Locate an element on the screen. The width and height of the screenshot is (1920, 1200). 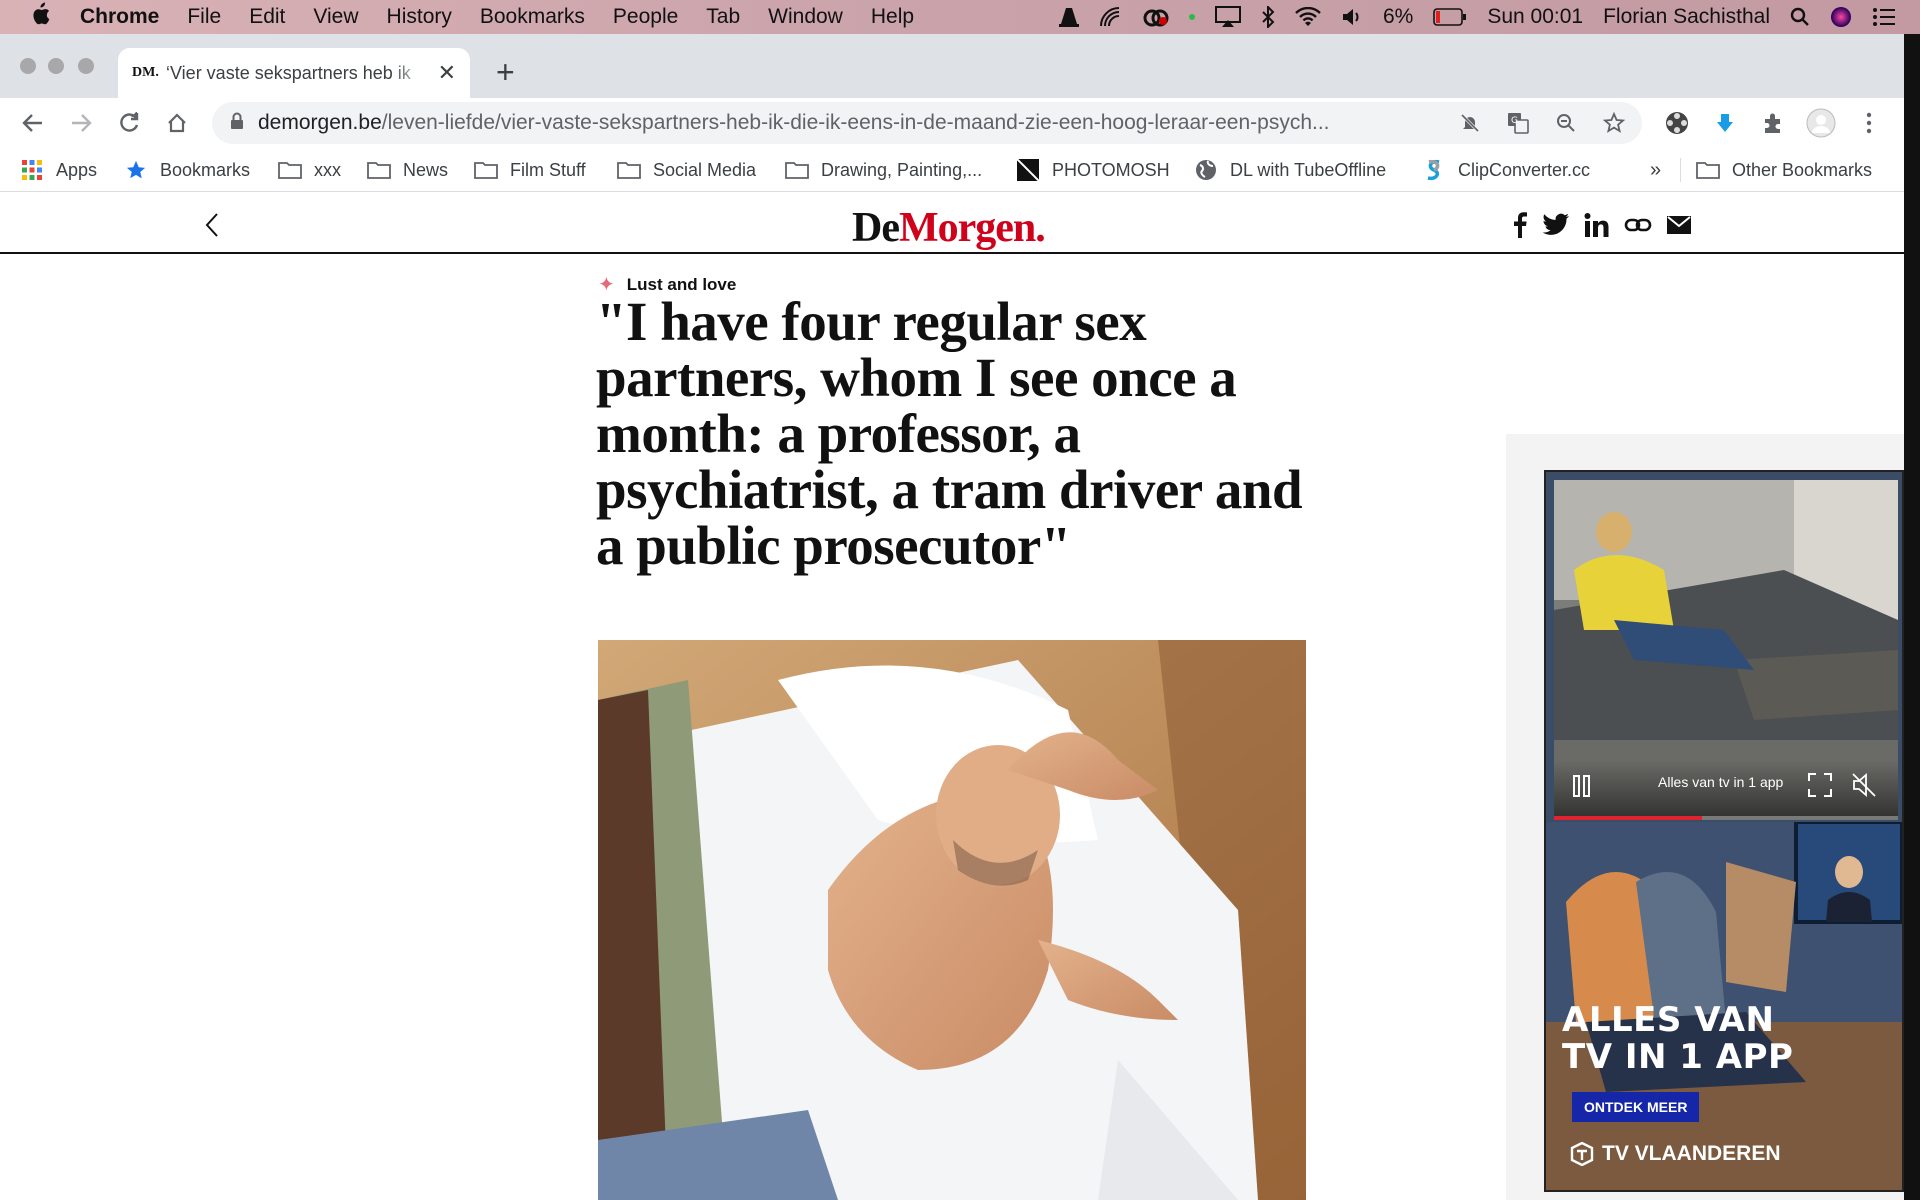
airplay-waves-icon is located at coordinates (1111, 17).